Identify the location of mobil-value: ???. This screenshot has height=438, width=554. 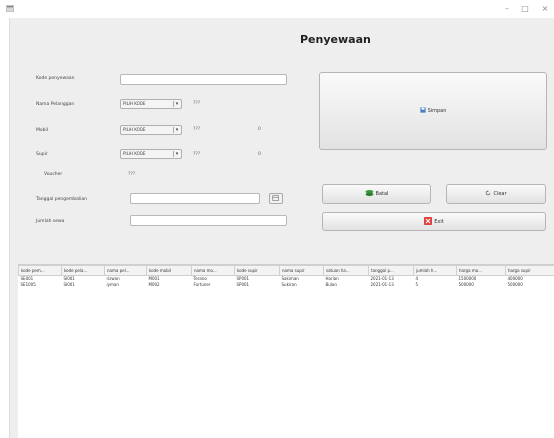
(197, 129).